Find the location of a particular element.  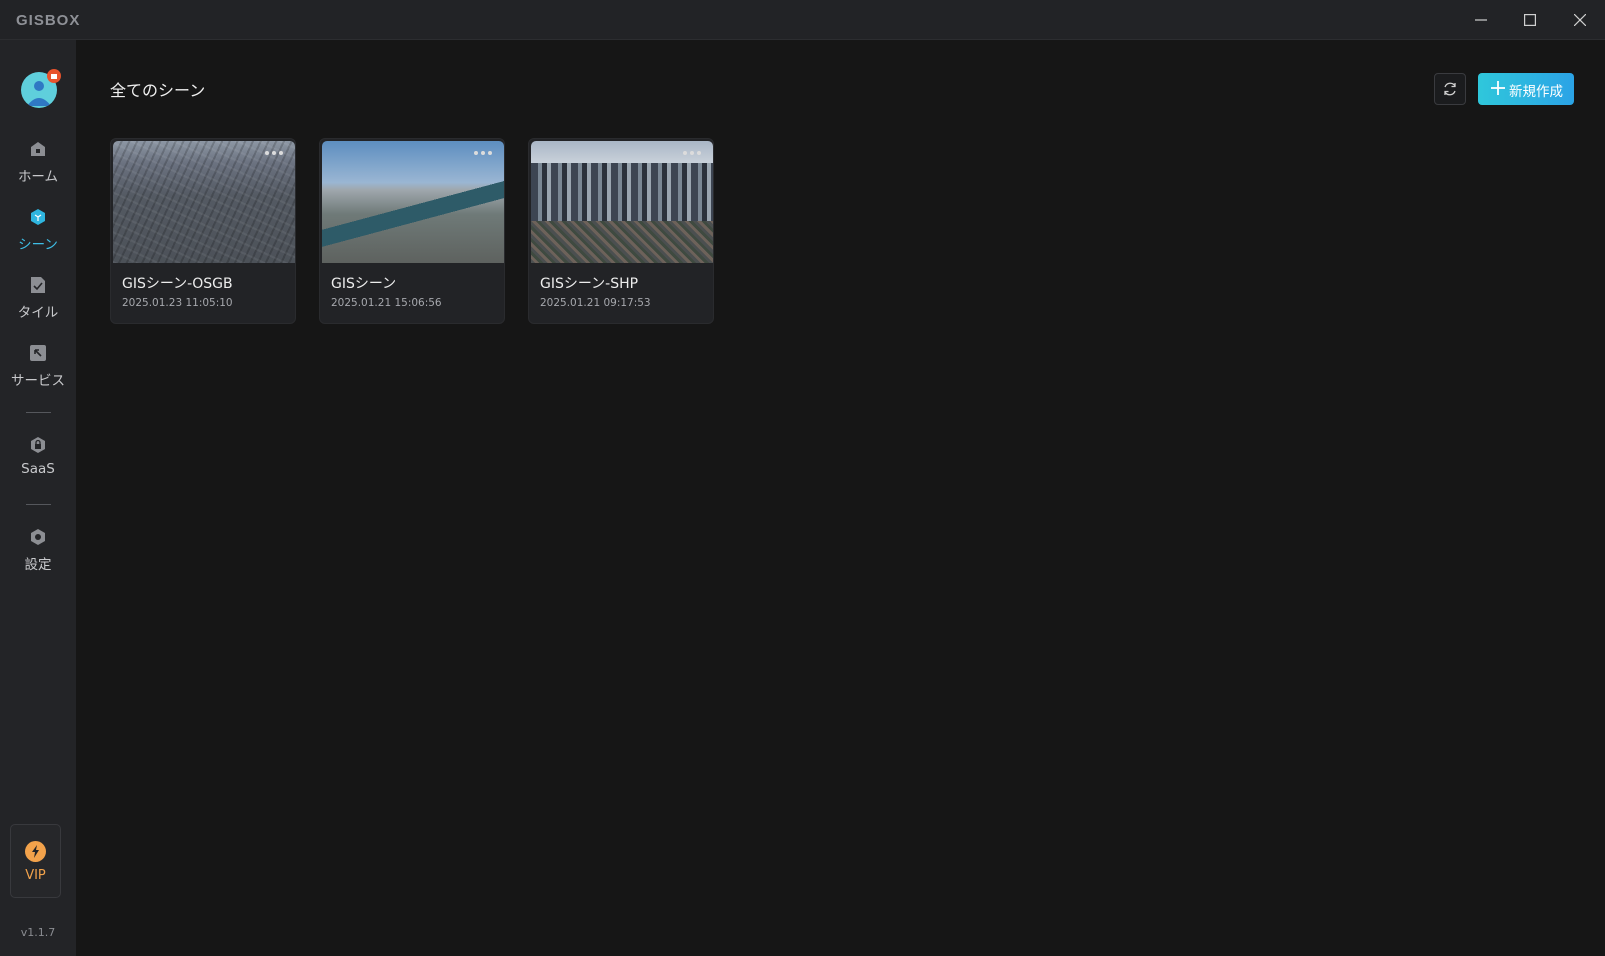

sidebar-item-tile: タイル is located at coordinates (38, 306).